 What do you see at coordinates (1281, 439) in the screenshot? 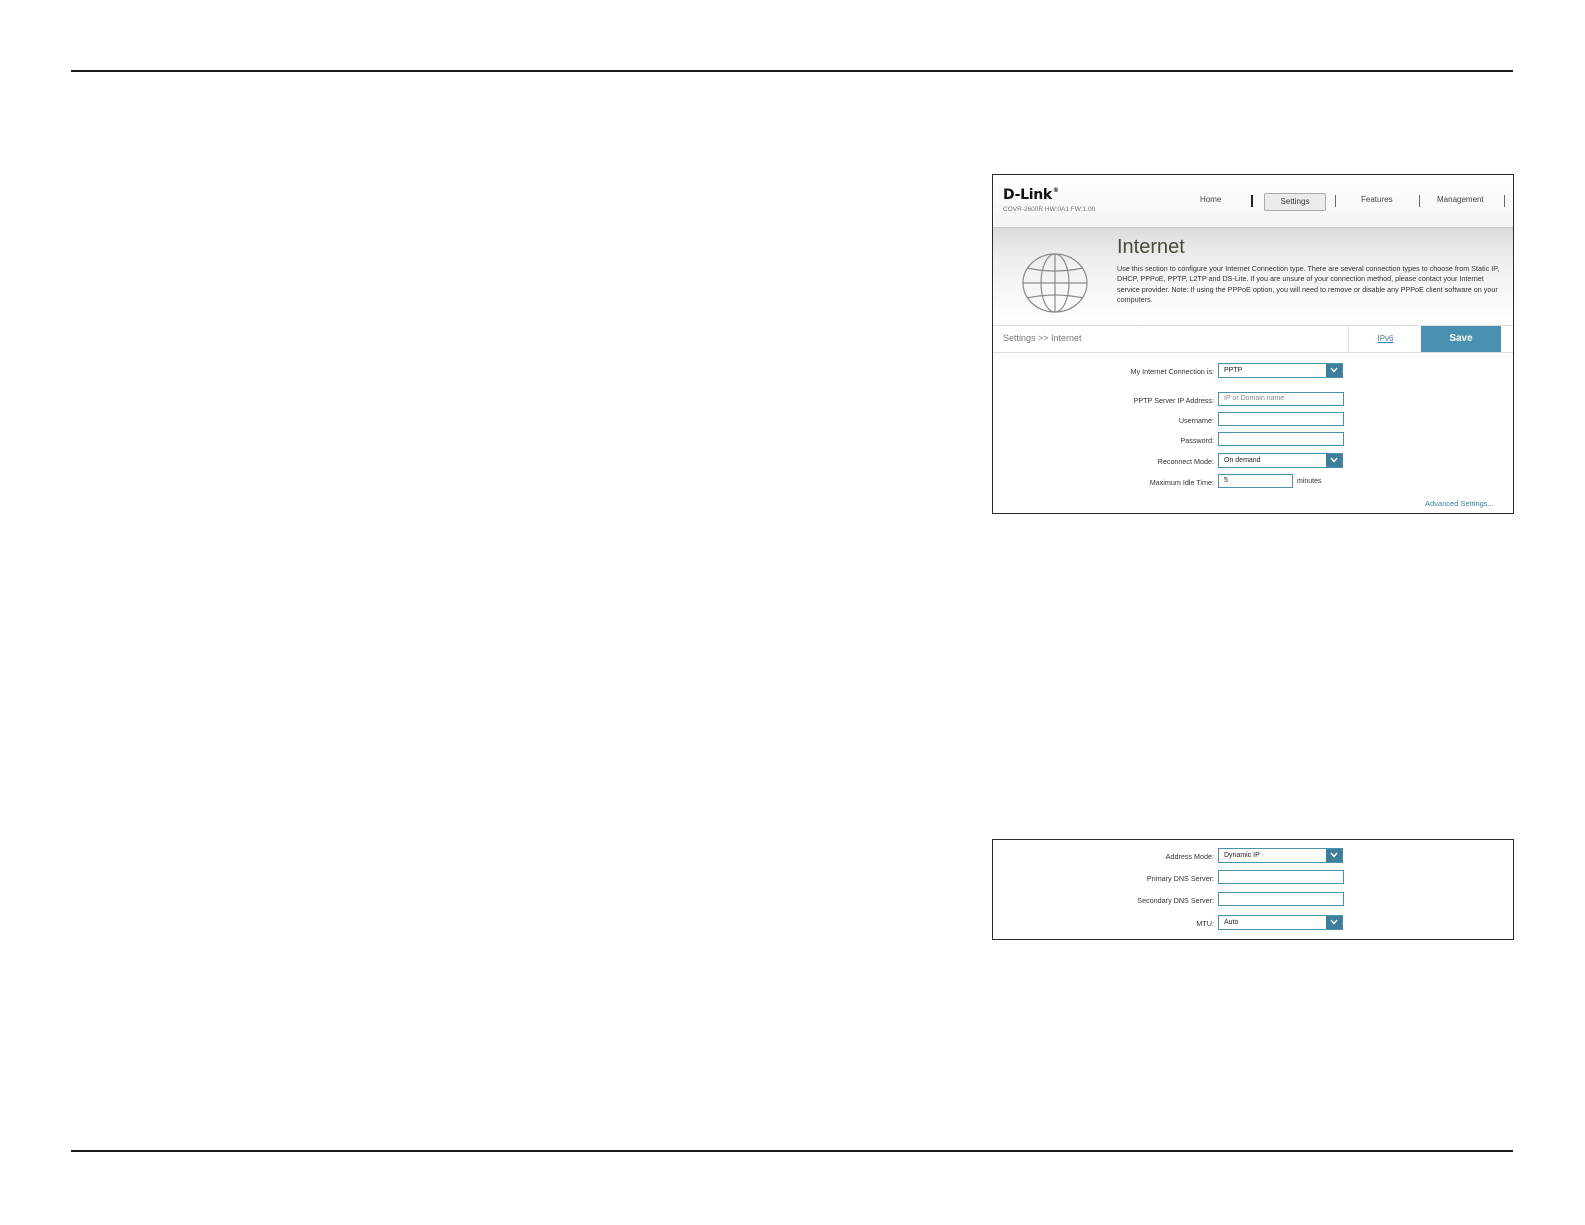
I see `password-input` at bounding box center [1281, 439].